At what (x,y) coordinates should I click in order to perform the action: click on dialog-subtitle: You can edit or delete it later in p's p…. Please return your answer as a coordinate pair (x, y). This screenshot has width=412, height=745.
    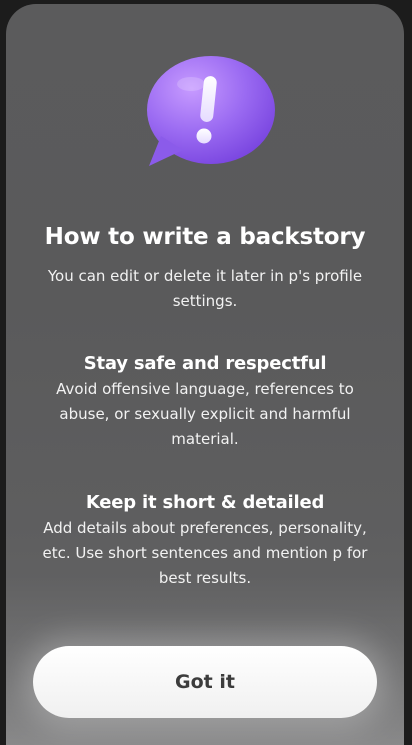
    Looking at the image, I should click on (205, 288).